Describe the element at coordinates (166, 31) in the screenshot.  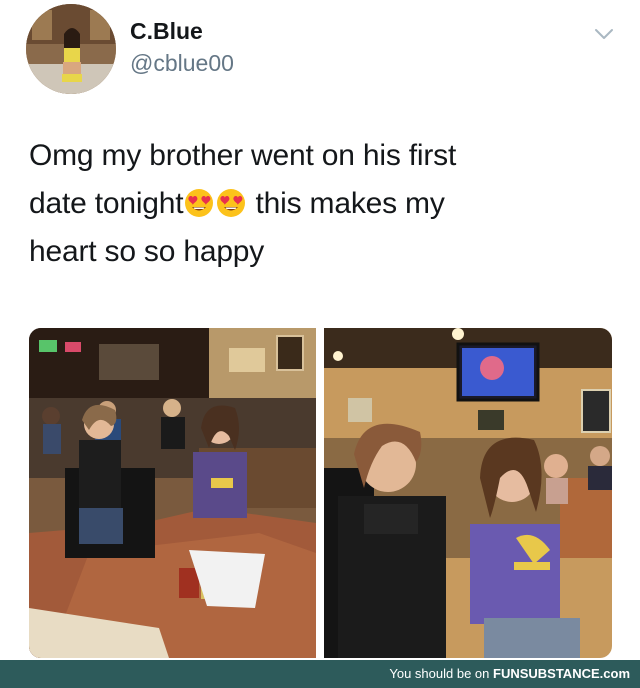
I see `display-name: C.Blue` at that location.